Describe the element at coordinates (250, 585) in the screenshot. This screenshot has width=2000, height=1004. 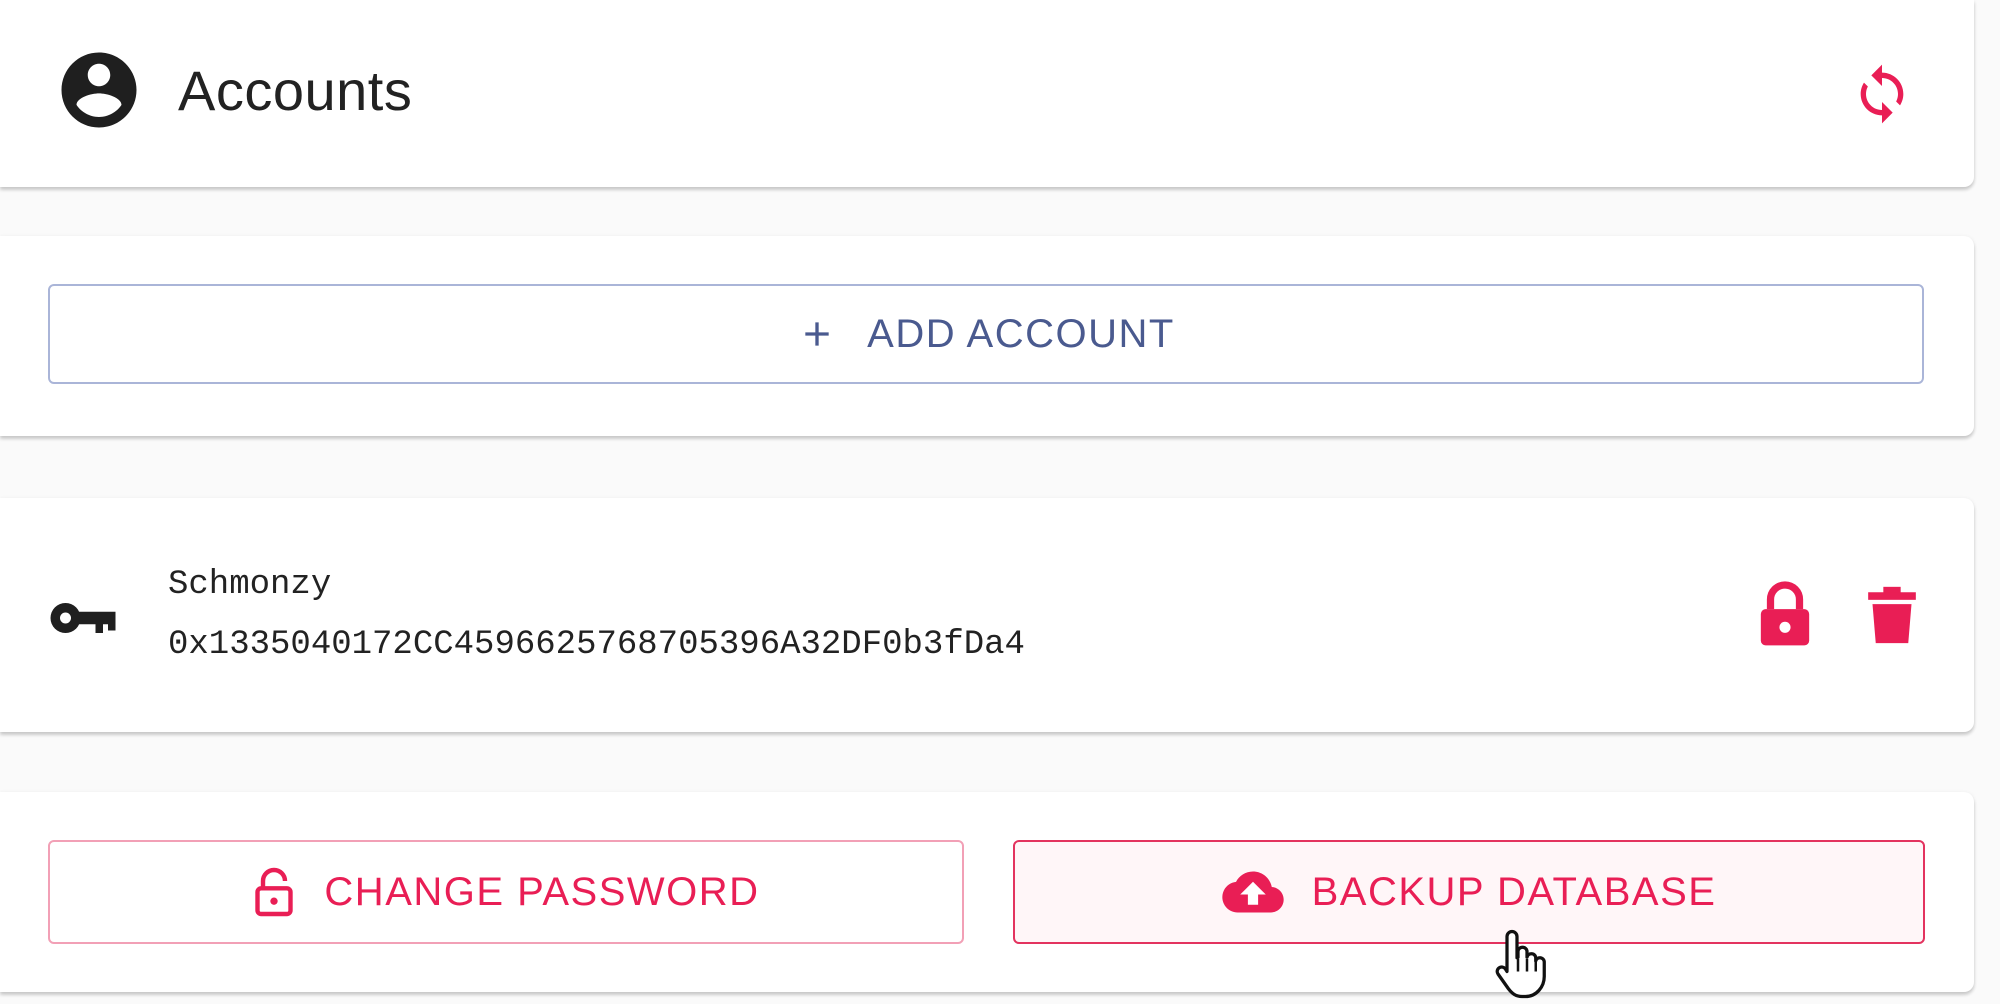
I see `account-name: Schmonzy` at that location.